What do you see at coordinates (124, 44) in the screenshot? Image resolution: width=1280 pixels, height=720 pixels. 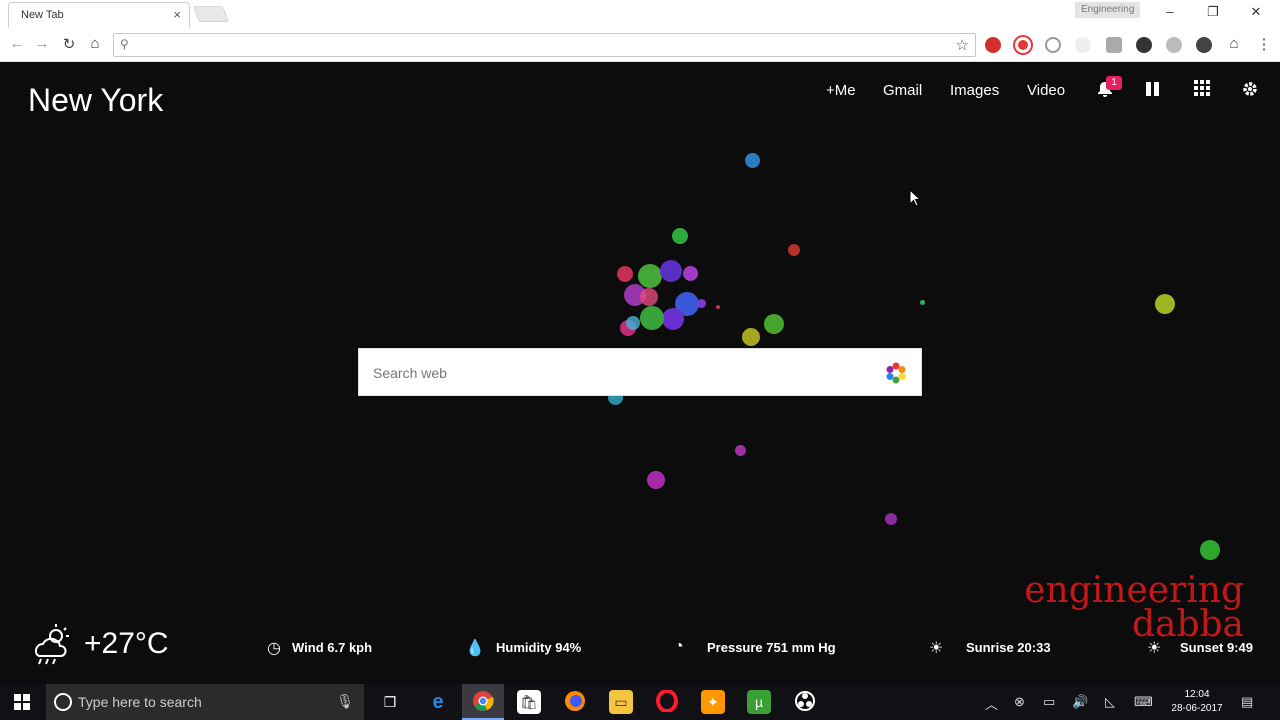 I see `search-icon: ⚲` at bounding box center [124, 44].